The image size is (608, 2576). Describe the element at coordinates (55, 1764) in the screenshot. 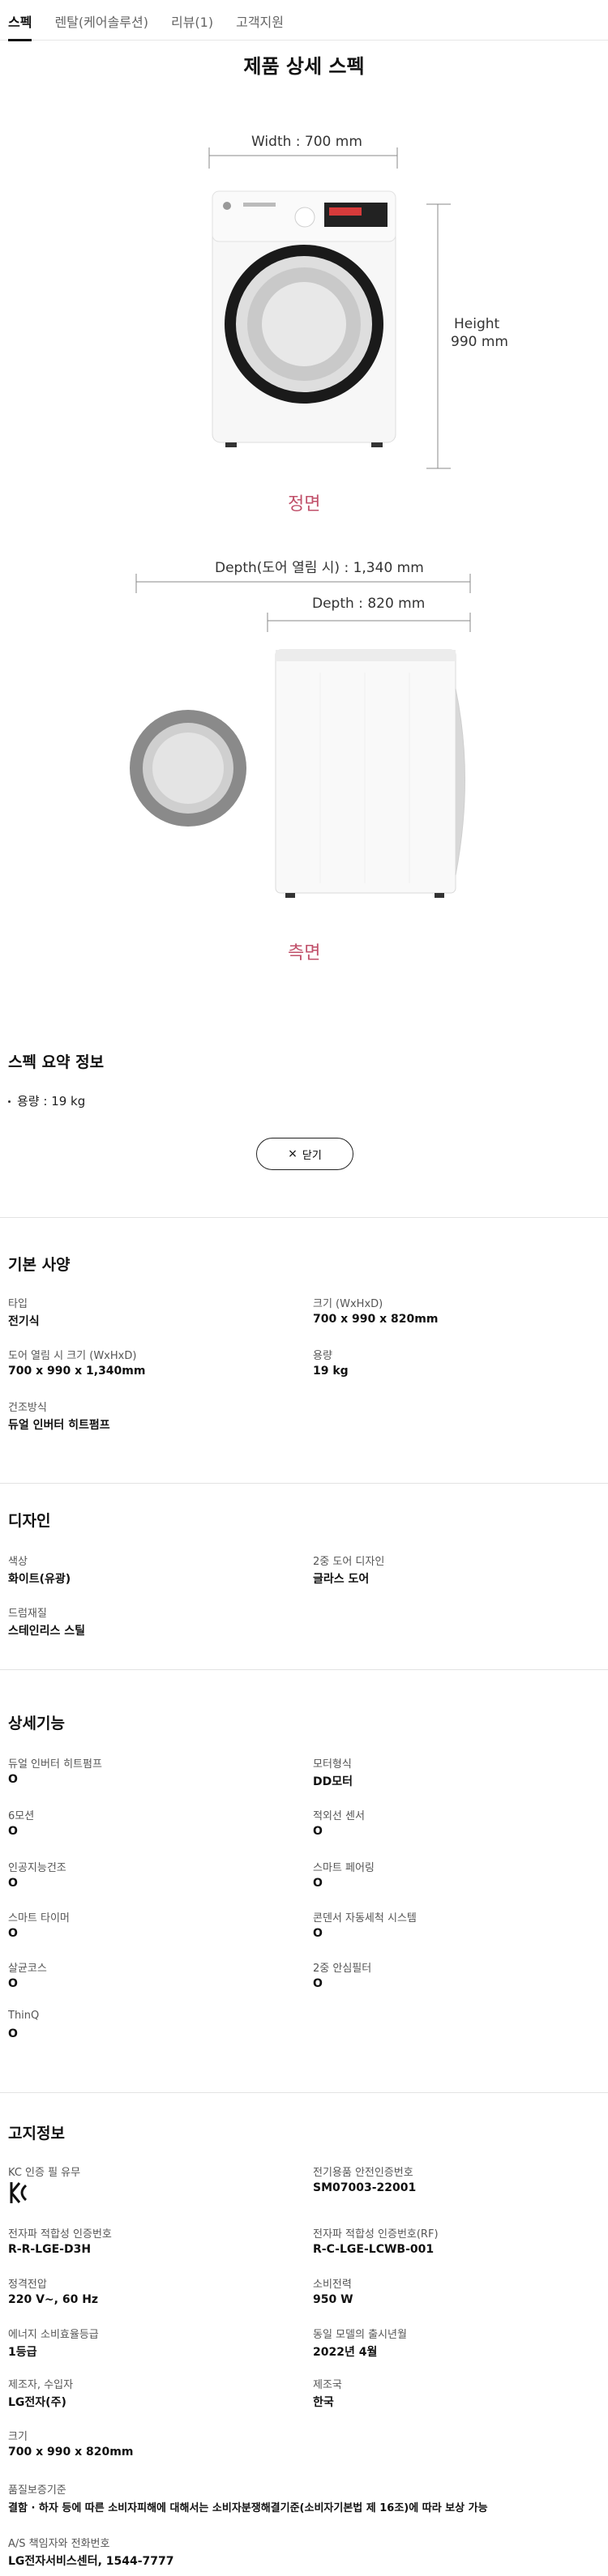

I see `spec-label: 듀얼 인버터 히트펌프` at that location.